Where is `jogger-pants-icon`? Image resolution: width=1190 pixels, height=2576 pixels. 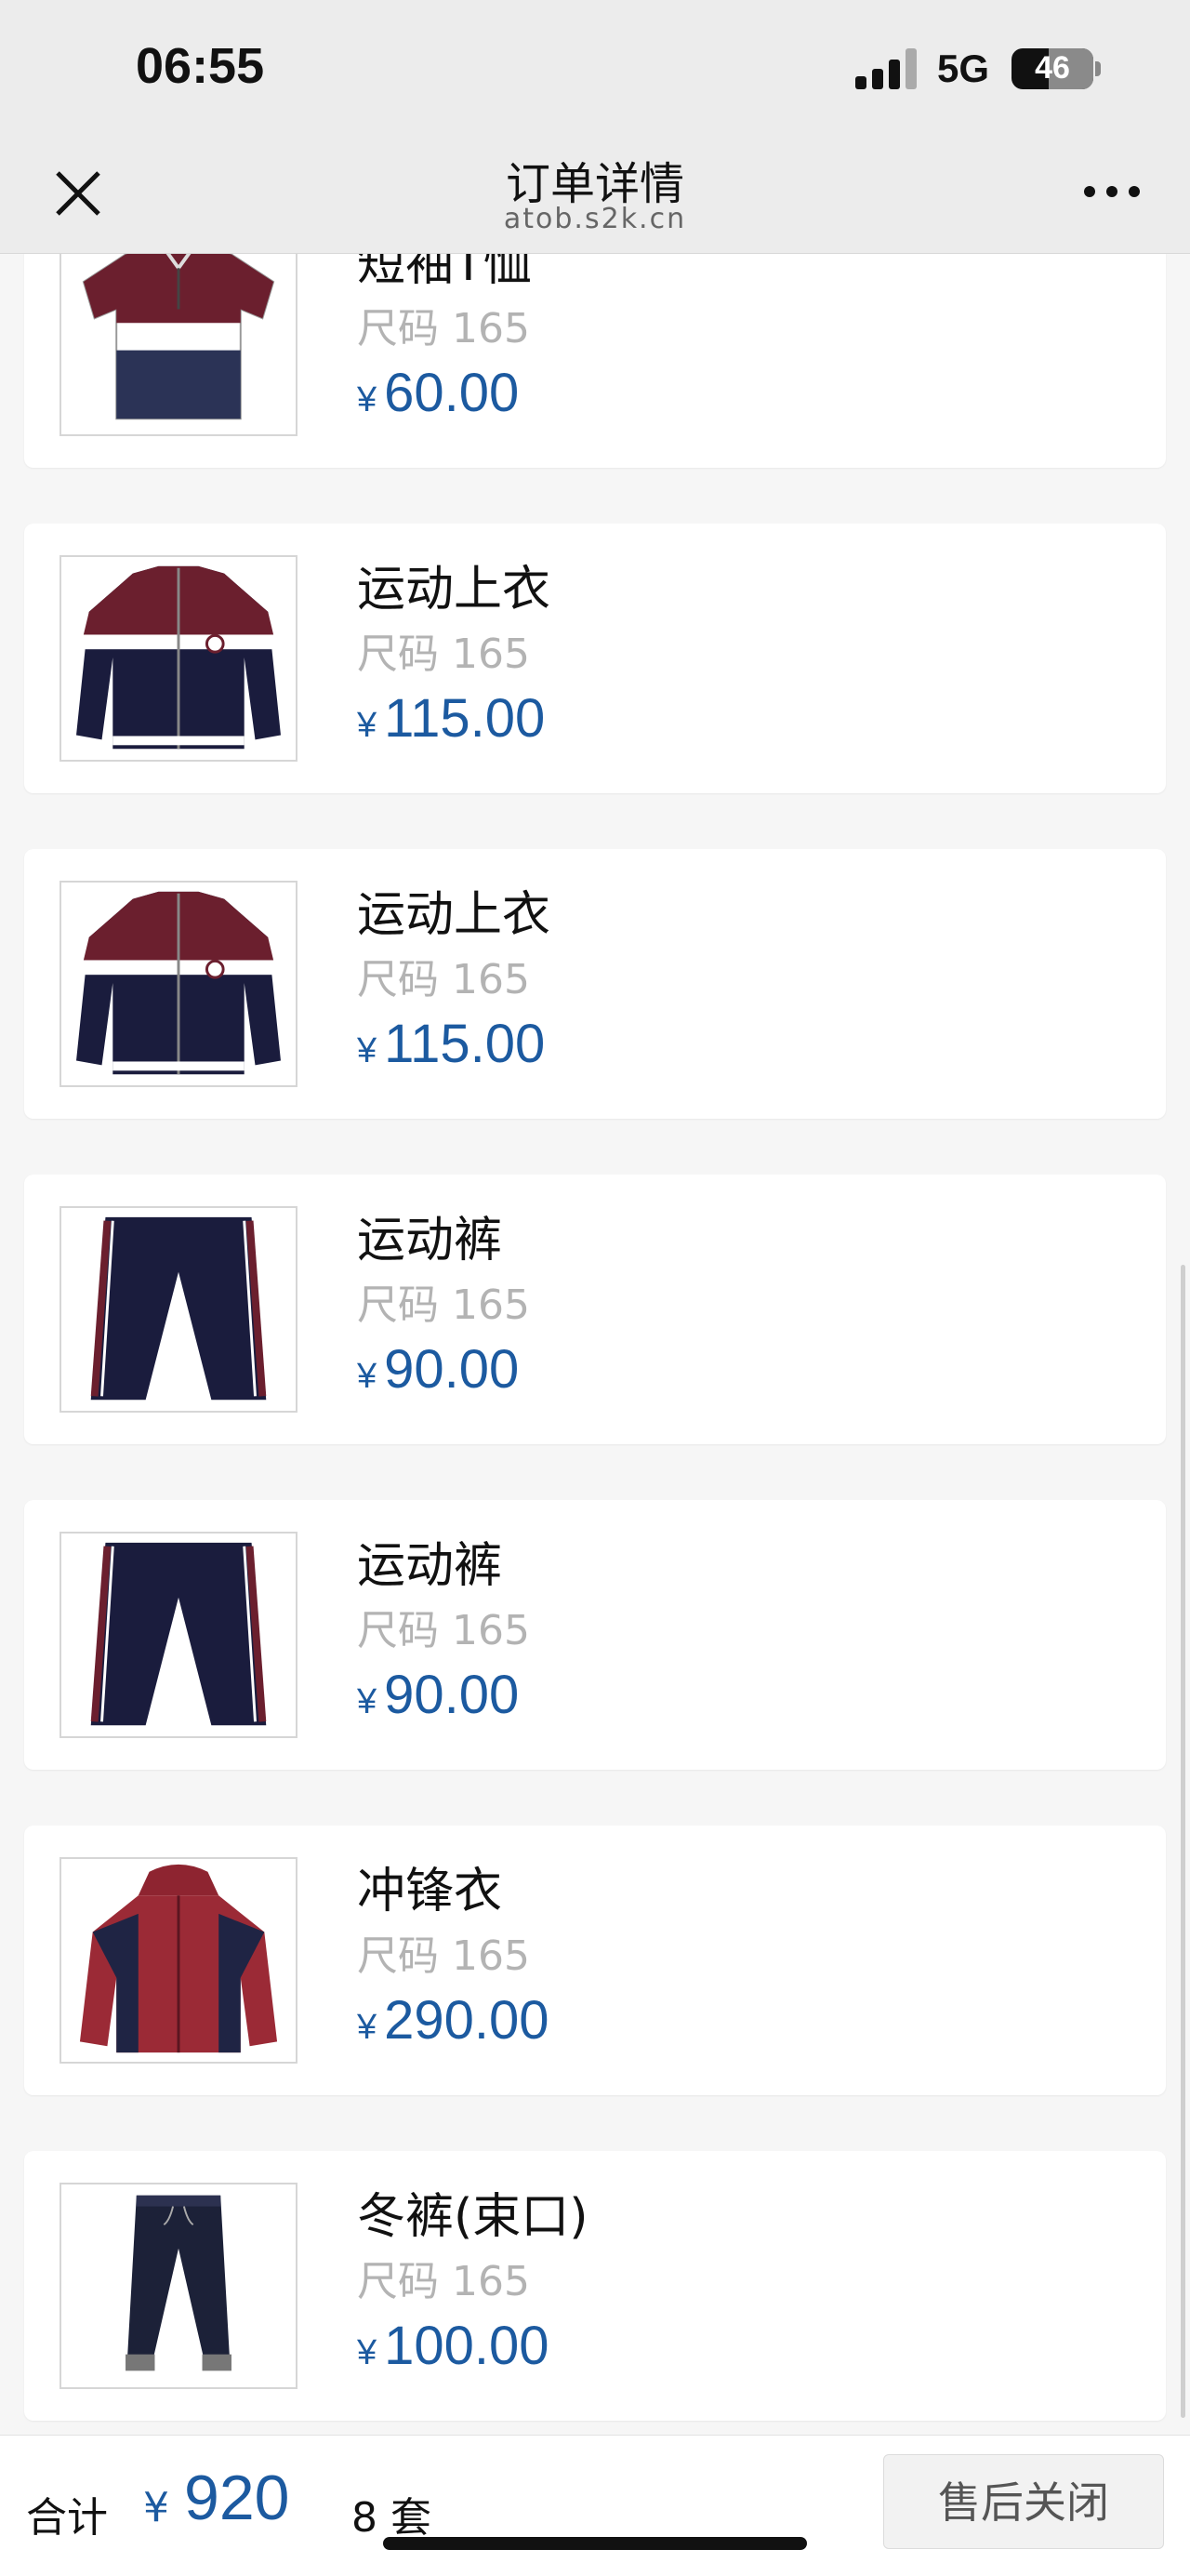 jogger-pants-icon is located at coordinates (178, 2283).